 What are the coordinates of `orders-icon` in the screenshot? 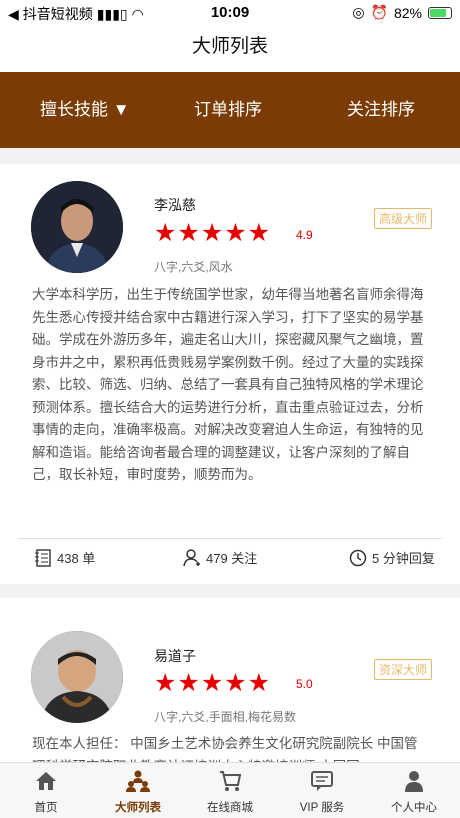 It's located at (43, 557).